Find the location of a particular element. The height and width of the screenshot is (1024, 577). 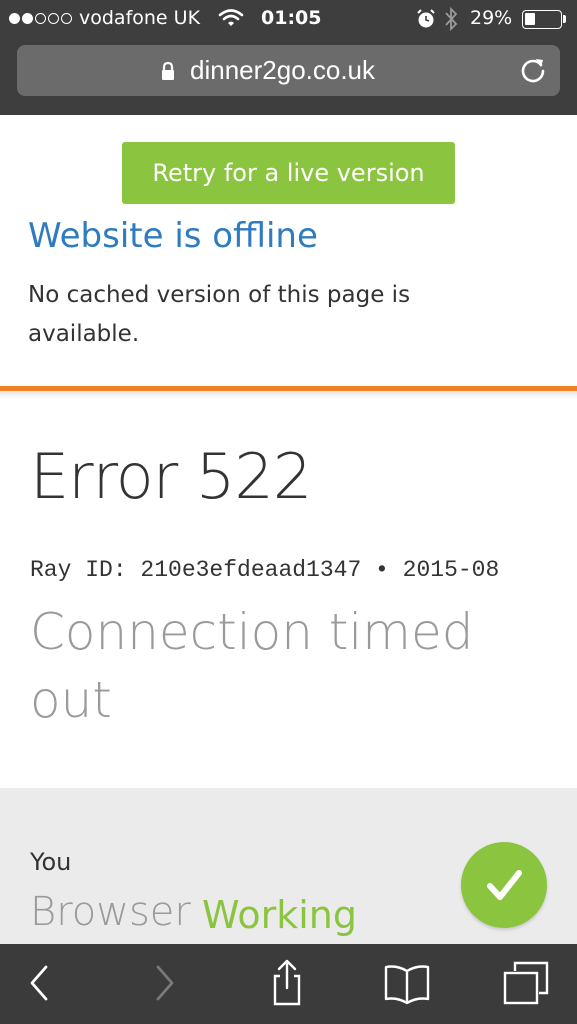

share-icon is located at coordinates (287, 985).